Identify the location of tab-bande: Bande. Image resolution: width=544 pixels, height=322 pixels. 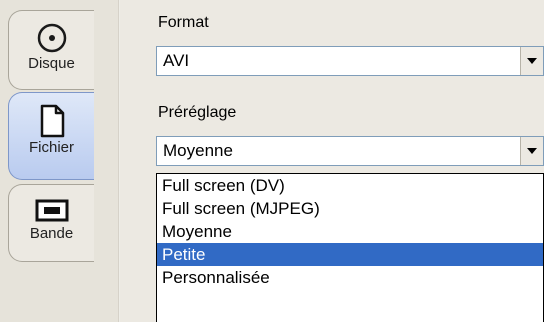
(51, 223).